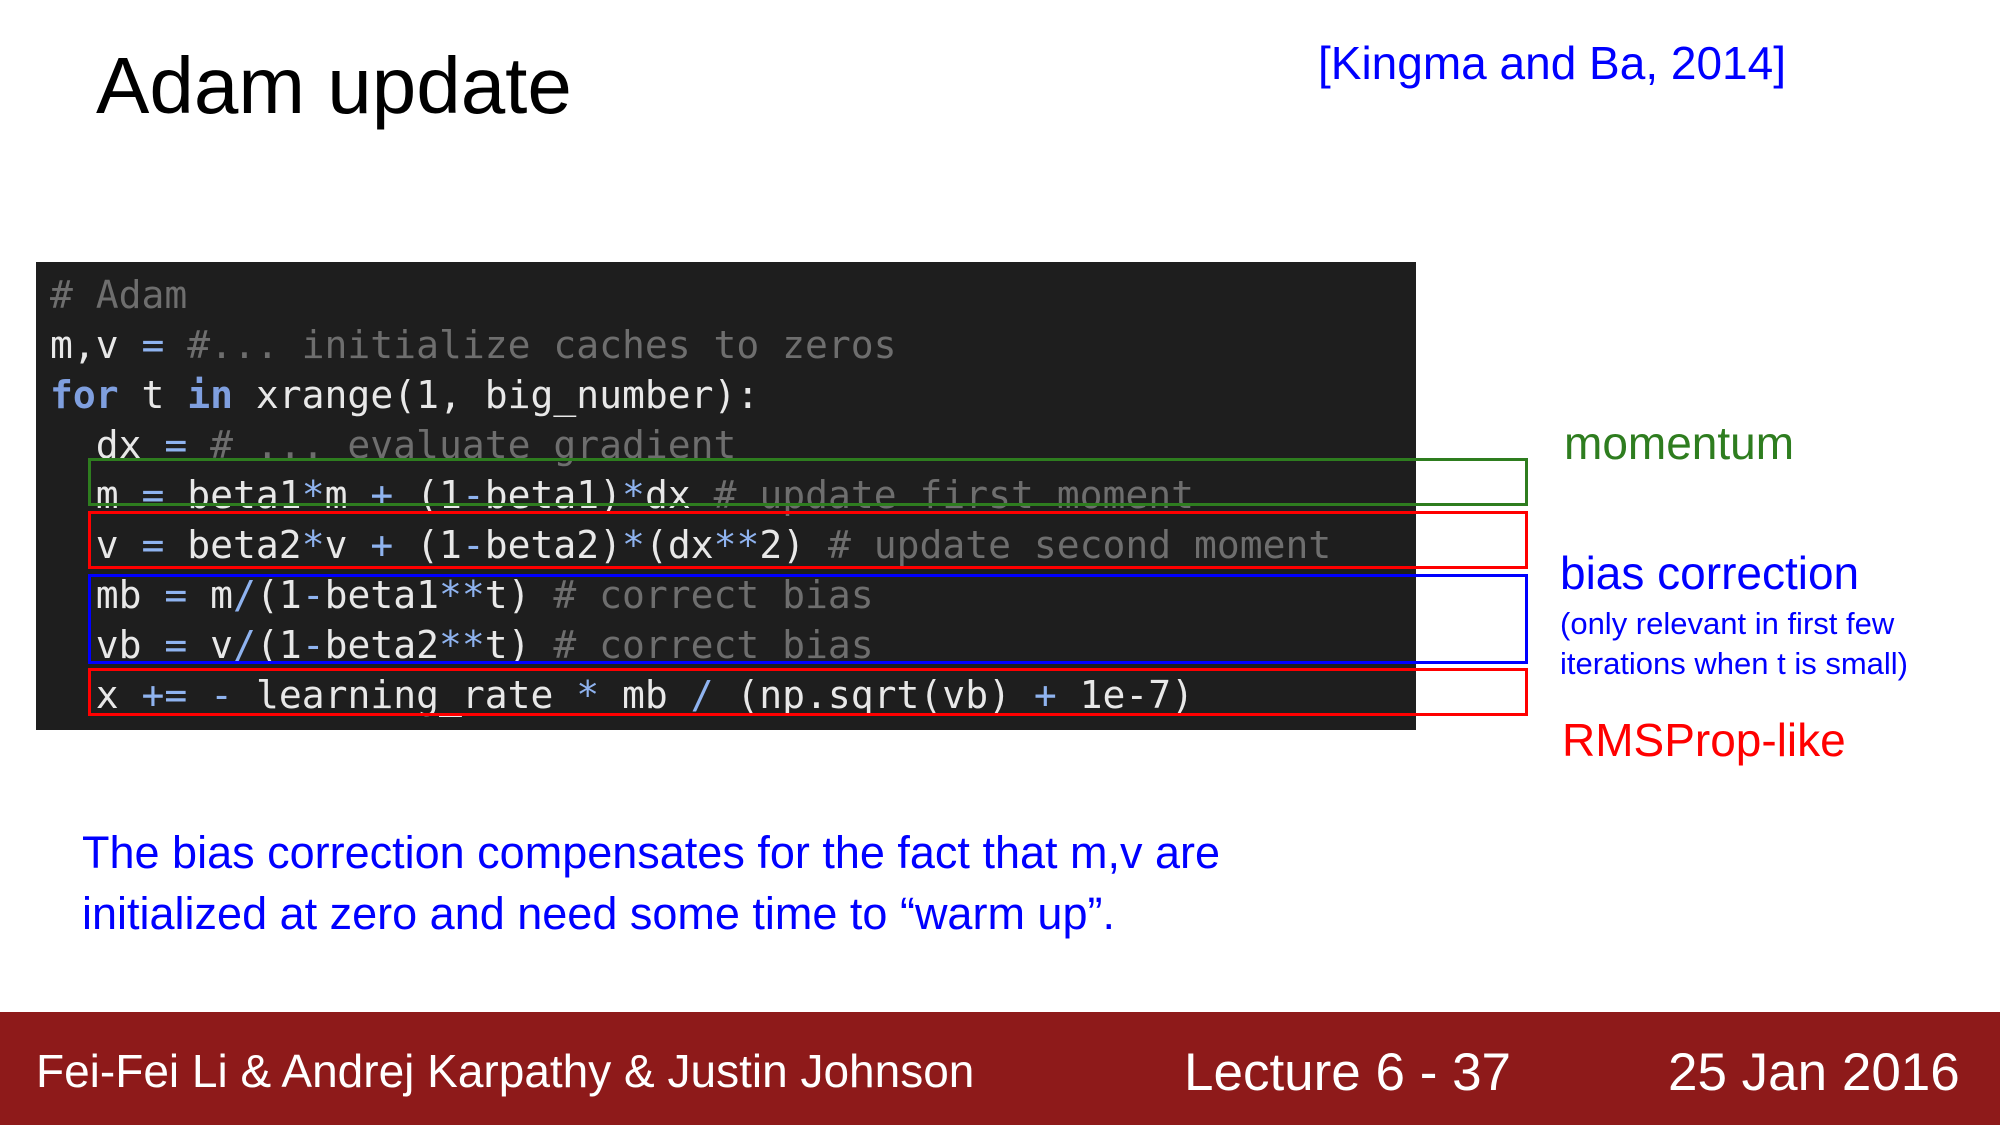 This screenshot has height=1125, width=2000. I want to click on code-line: for t in xrange(1, big_number):, so click(404, 395).